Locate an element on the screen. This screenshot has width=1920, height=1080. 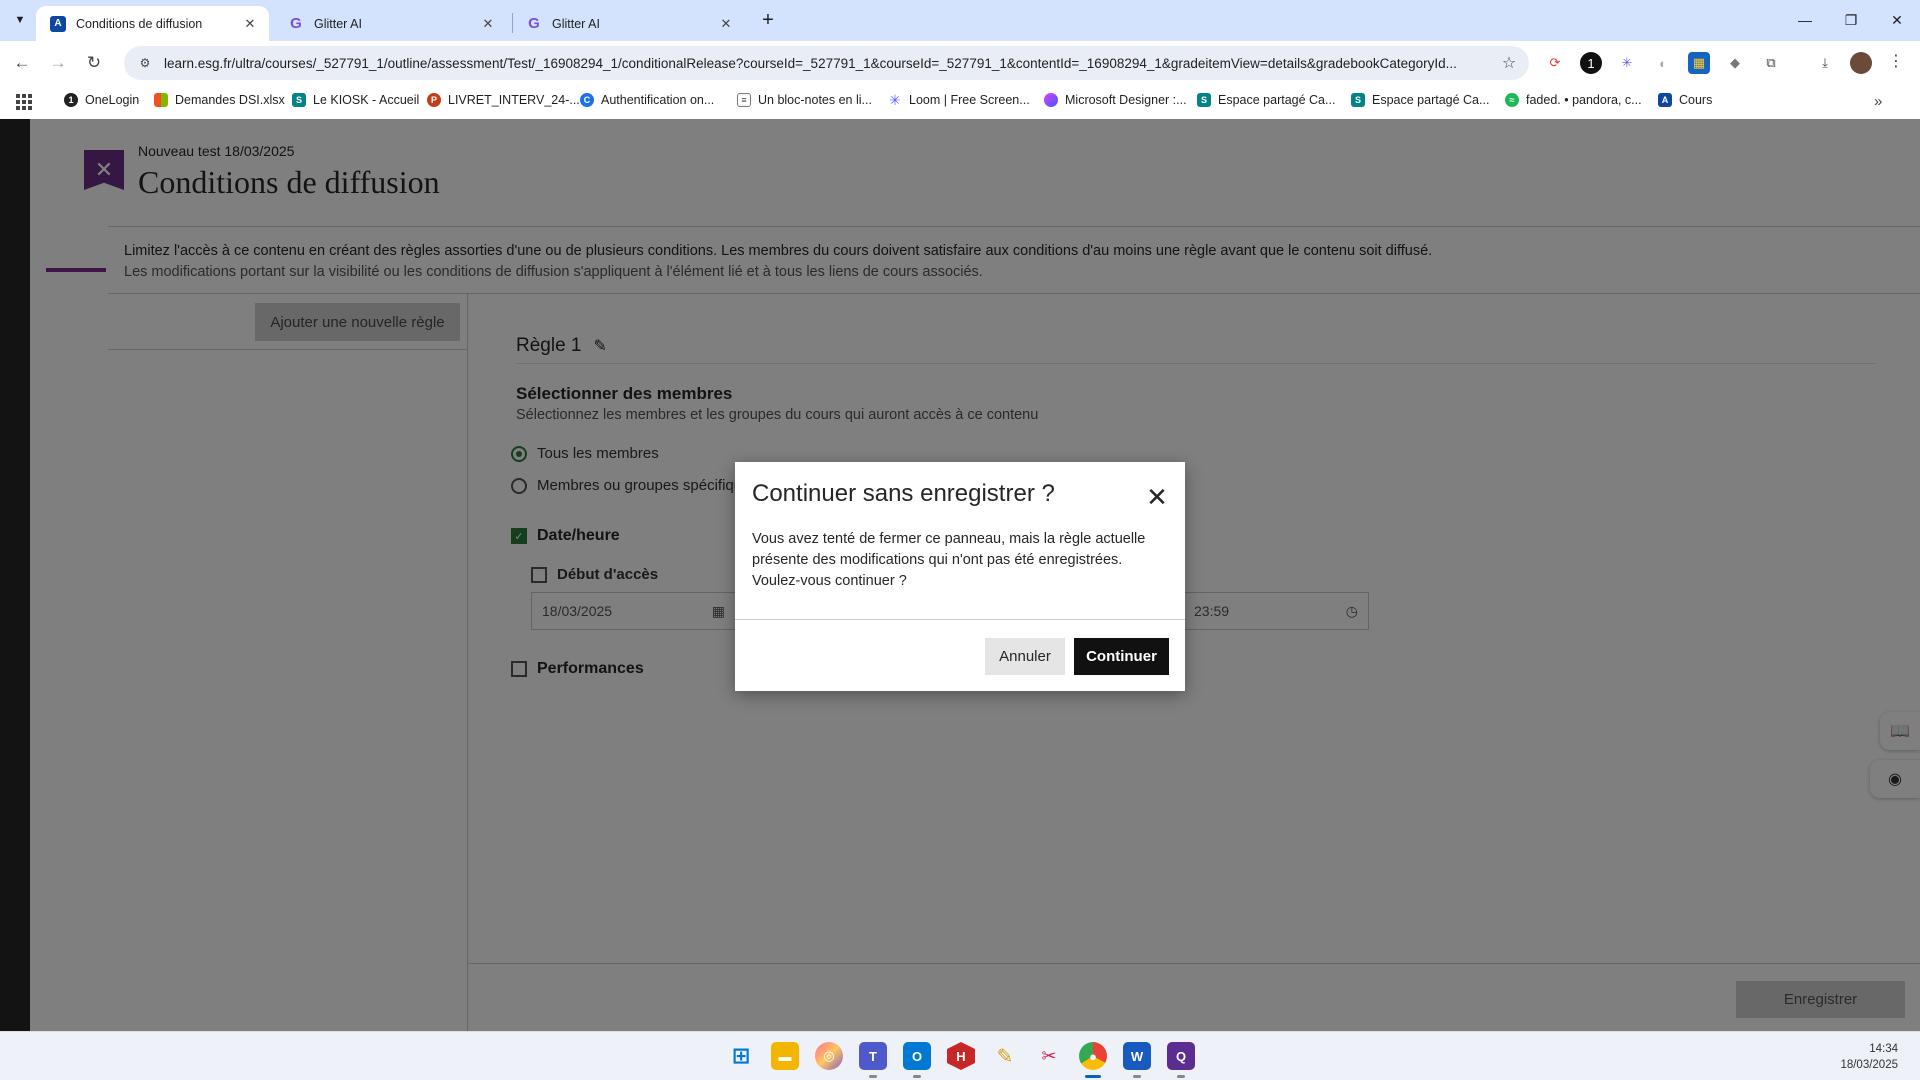
tab-glitter-ai-1: G Glitter AI ✕ is located at coordinates (390, 23).